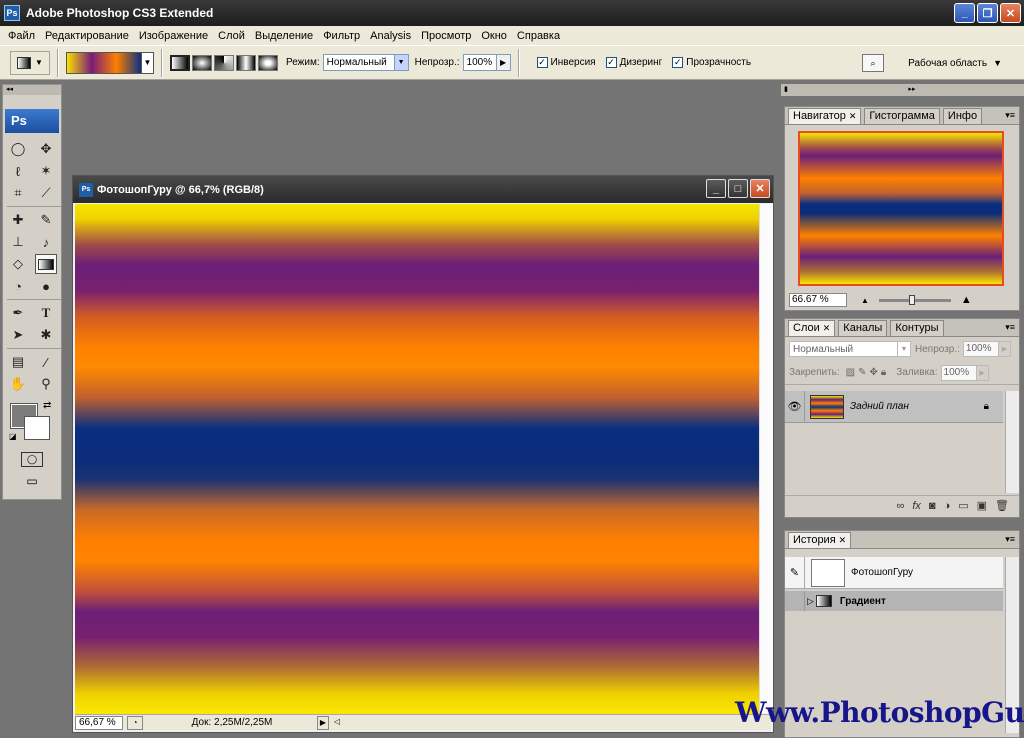 The height and width of the screenshot is (738, 1024). Describe the element at coordinates (947, 506) in the screenshot. I see `adjustment-layer-icon: ◑` at that location.